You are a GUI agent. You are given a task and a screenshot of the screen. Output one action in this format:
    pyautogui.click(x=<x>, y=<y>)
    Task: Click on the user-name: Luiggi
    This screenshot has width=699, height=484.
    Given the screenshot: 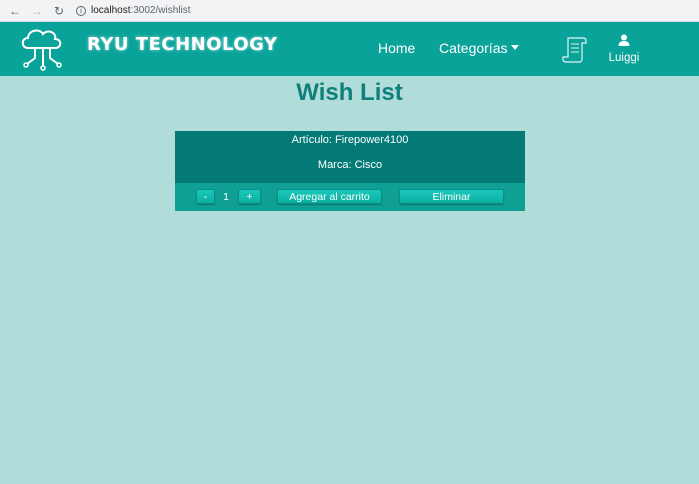 What is the action you would take?
    pyautogui.click(x=624, y=58)
    